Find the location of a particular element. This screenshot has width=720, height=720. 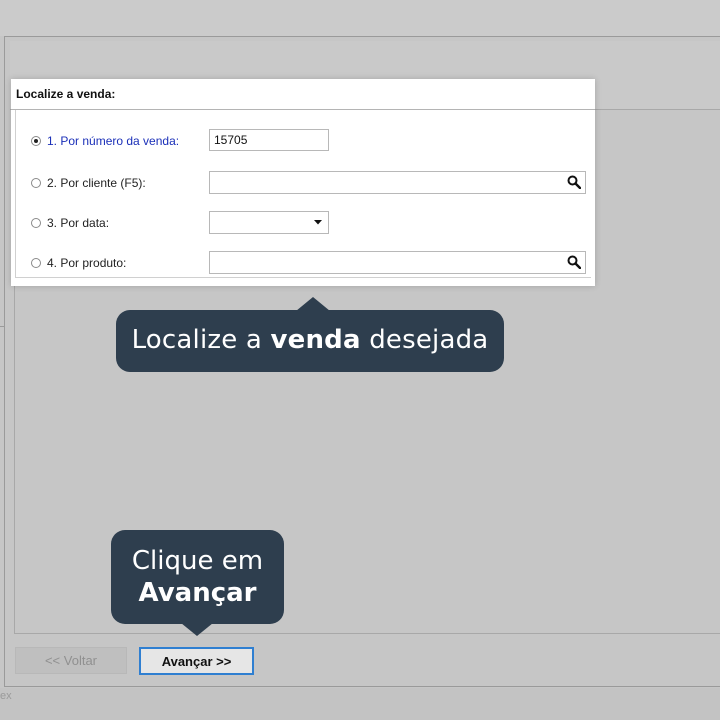

option-by-product: 4. Por produto: is located at coordinates (78, 263).